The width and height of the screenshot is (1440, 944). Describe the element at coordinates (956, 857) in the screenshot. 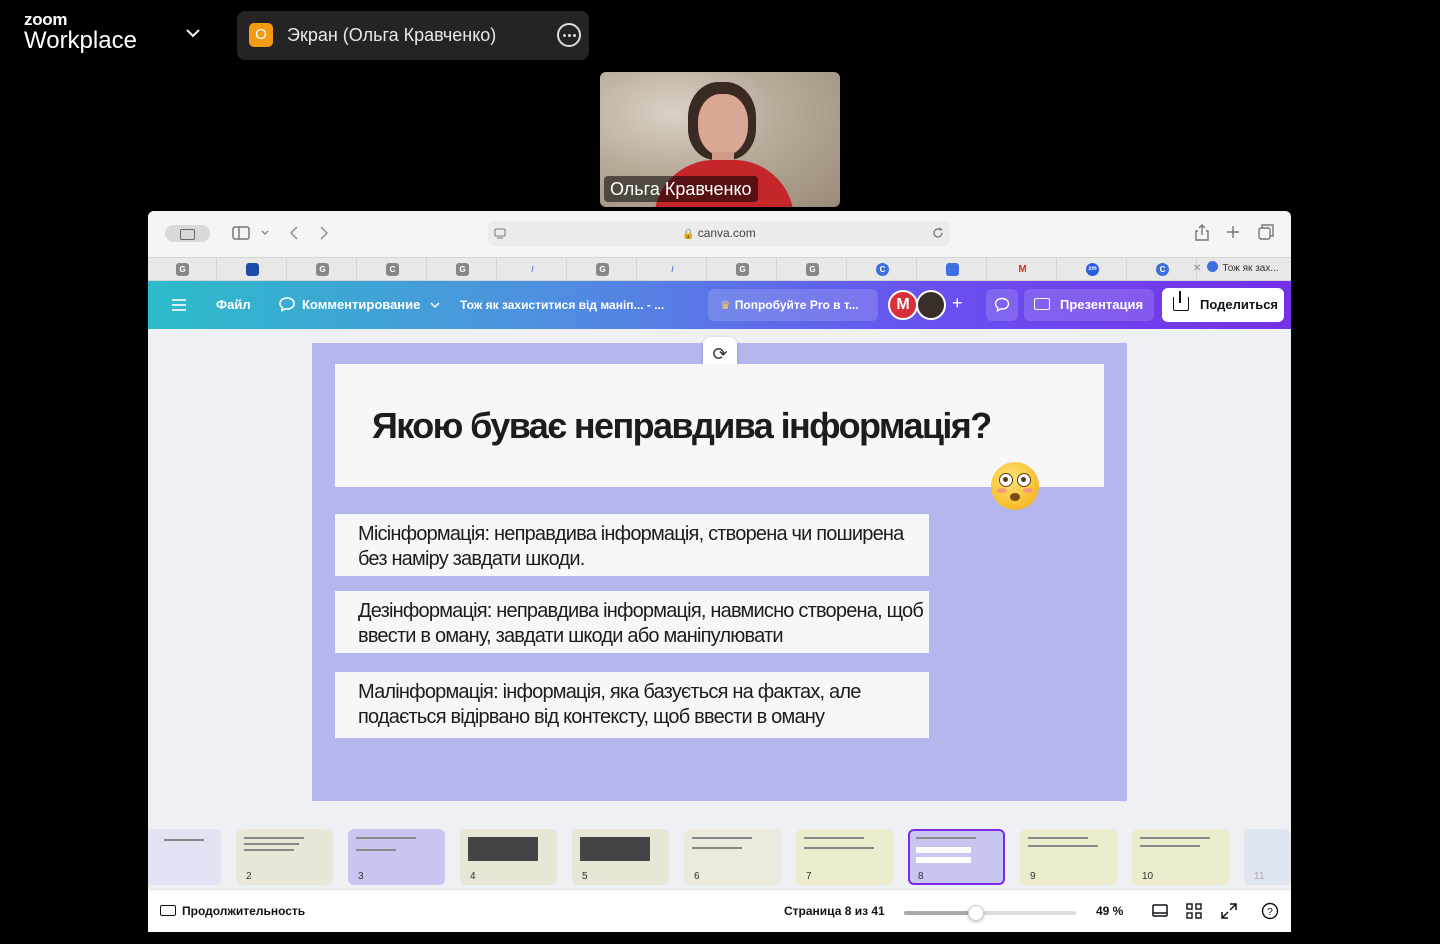

I see `page-thumbnail-selected: 8` at that location.